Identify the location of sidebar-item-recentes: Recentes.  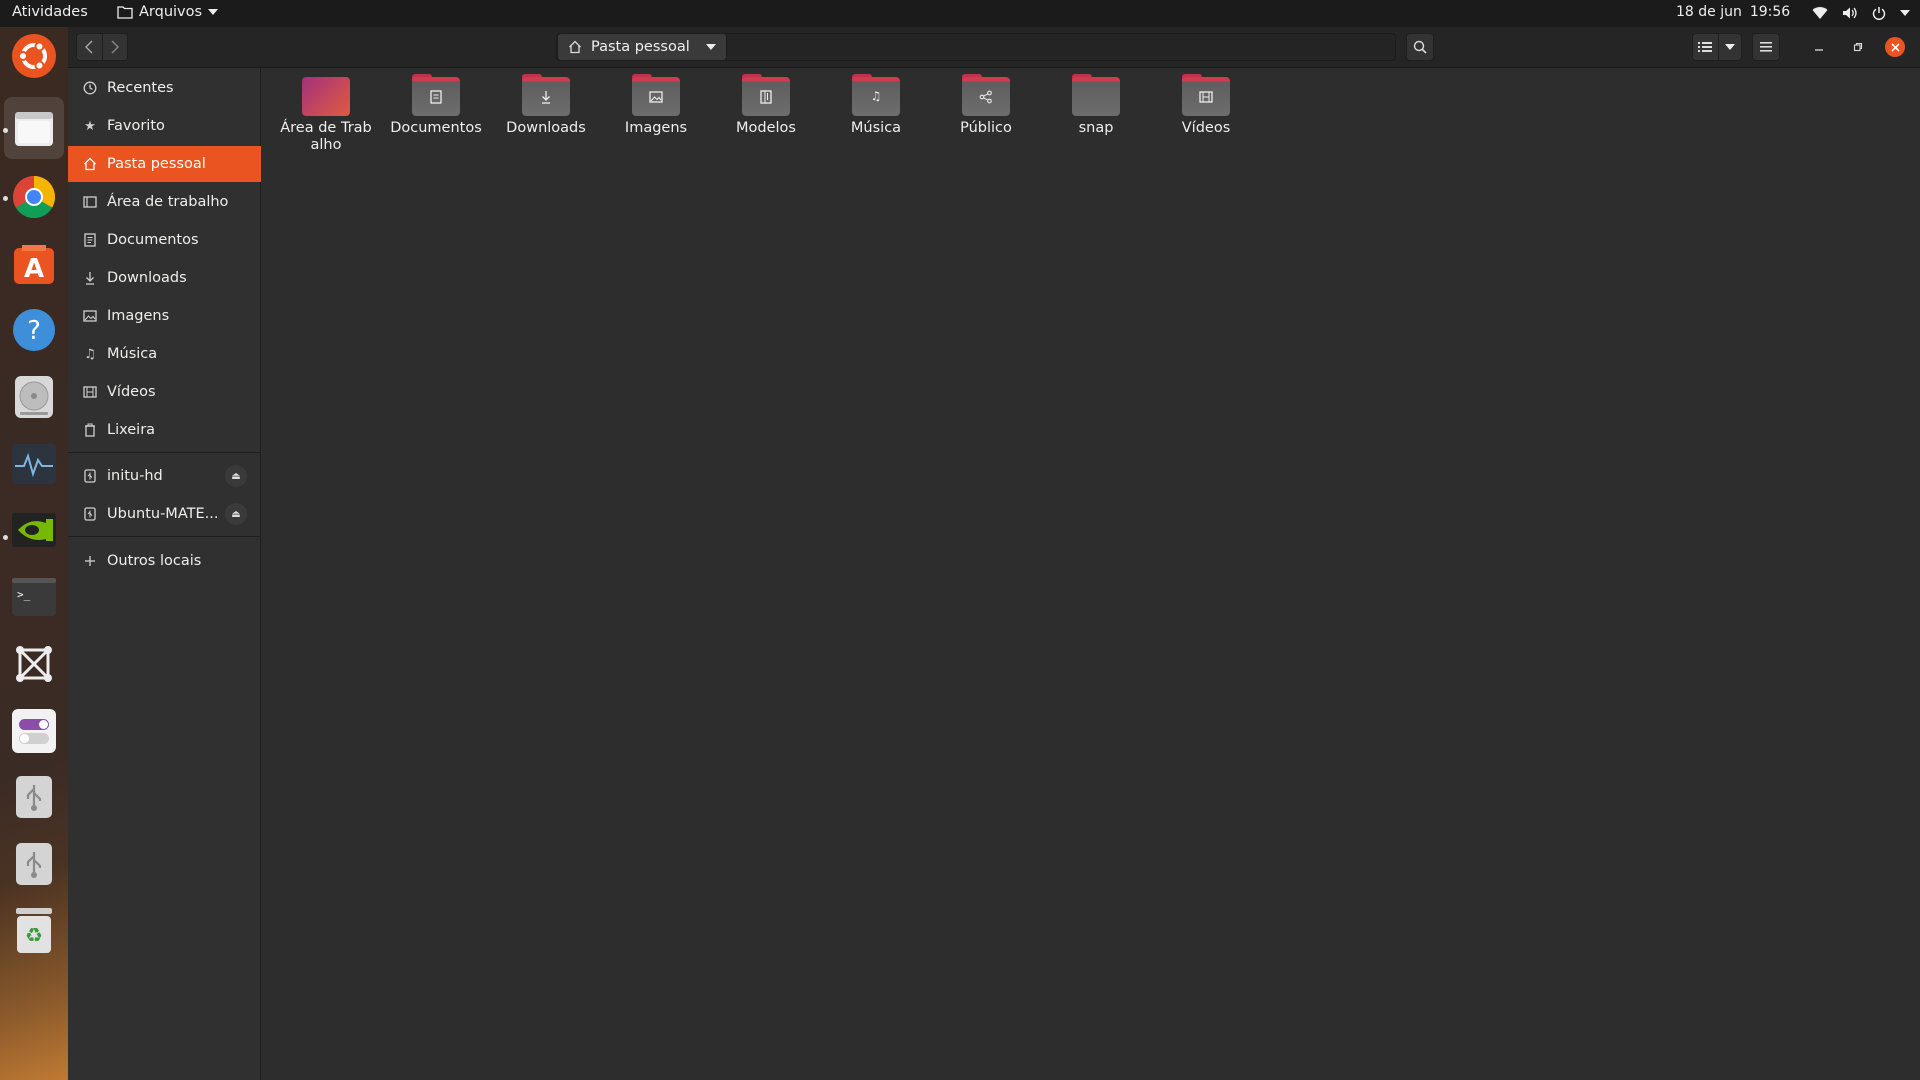
(164, 88).